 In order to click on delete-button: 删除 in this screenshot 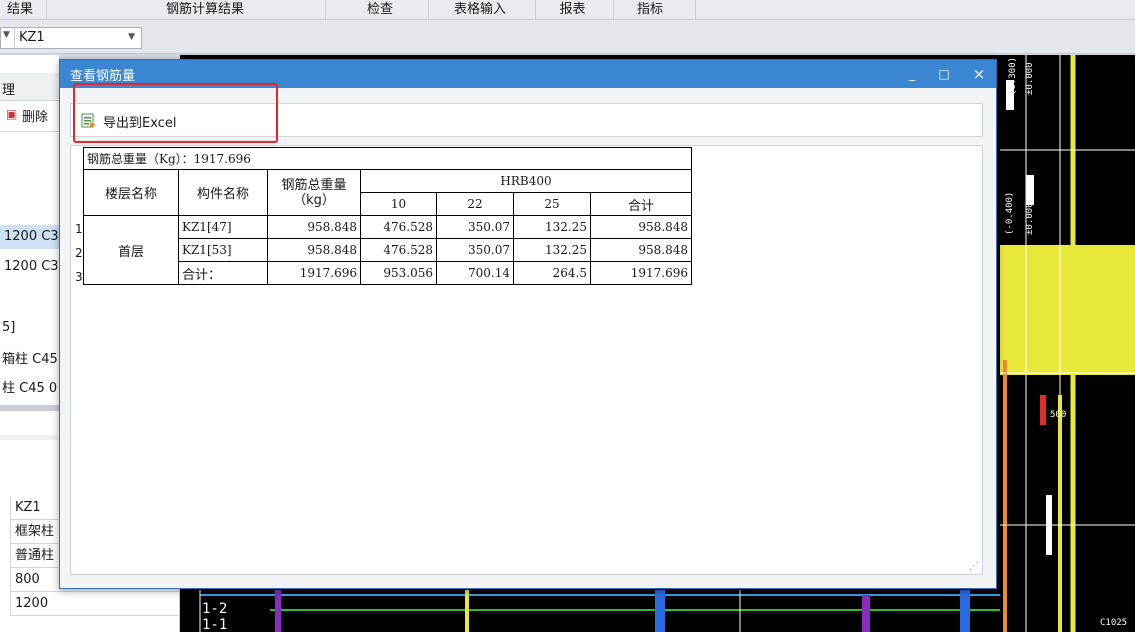, I will do `click(35, 115)`.